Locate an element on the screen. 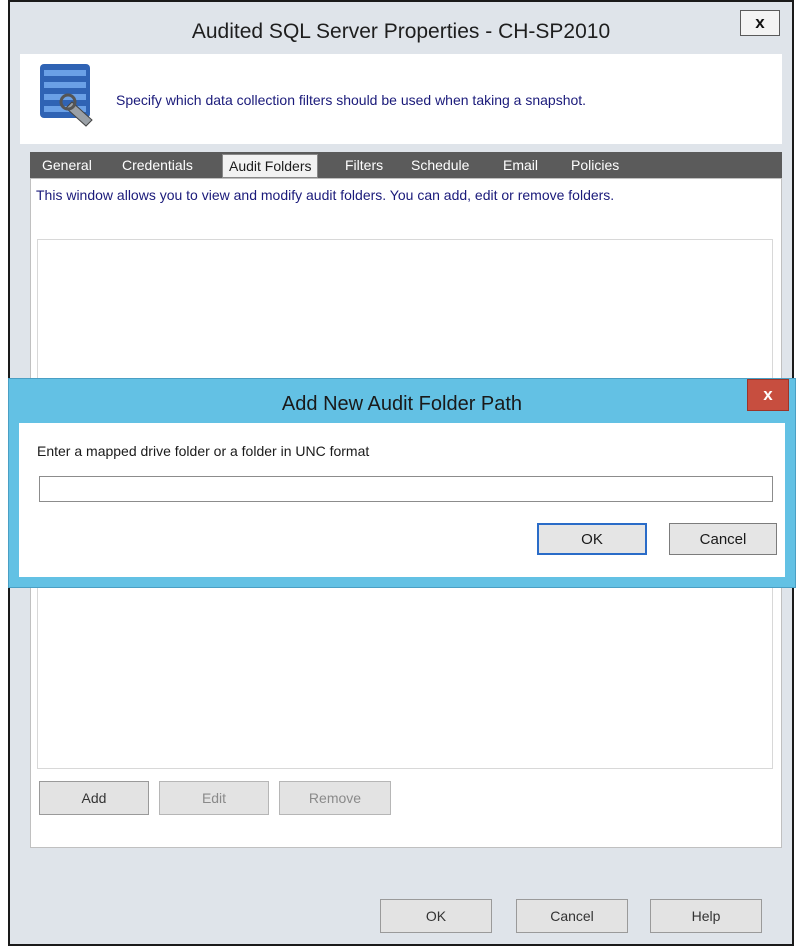 The height and width of the screenshot is (949, 801). remove-folder-button: Remove is located at coordinates (335, 798).